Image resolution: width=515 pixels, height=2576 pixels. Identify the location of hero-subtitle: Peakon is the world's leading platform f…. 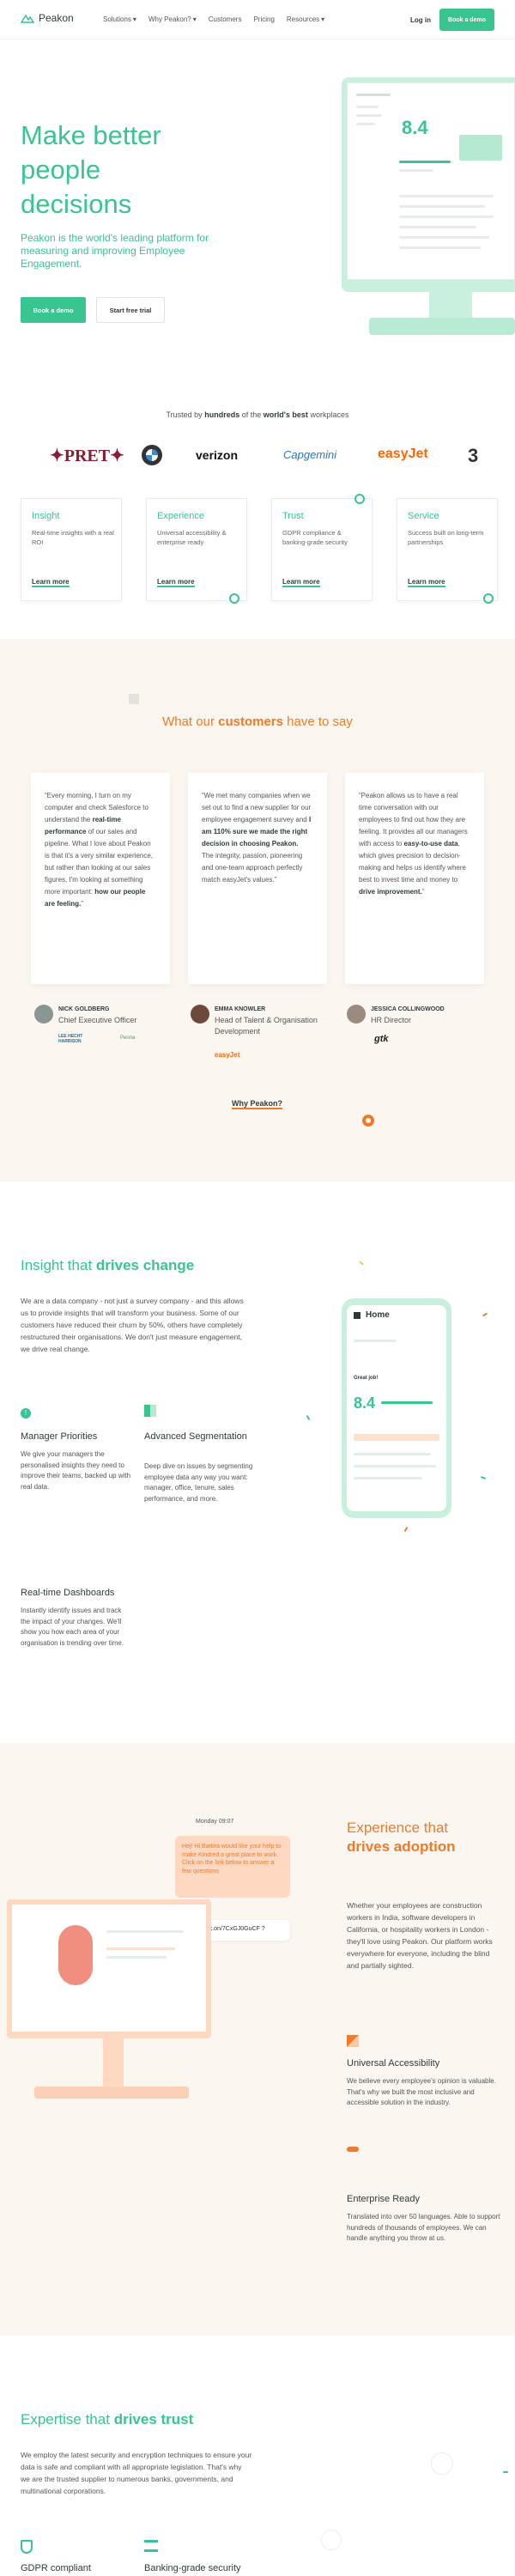
(115, 251).